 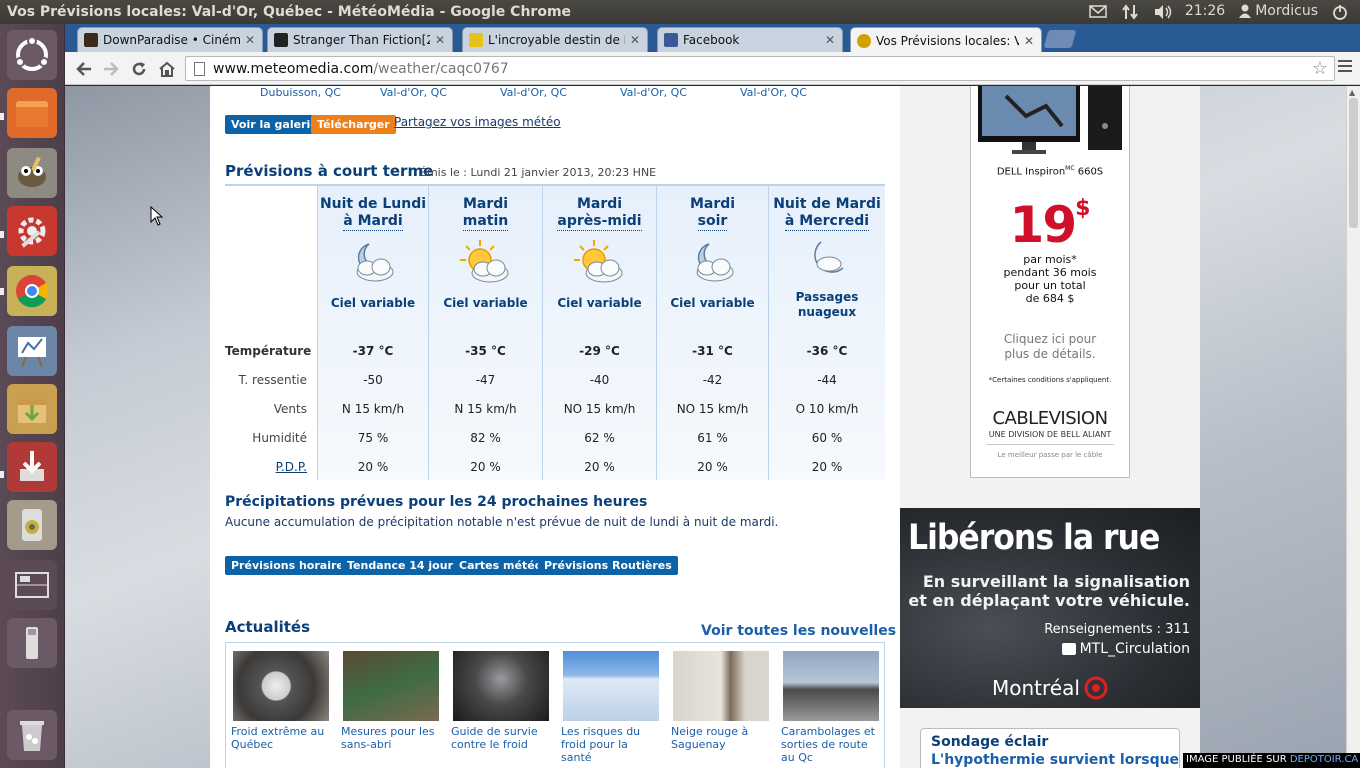 I want to click on period-line1: Mardi, so click(x=599, y=204).